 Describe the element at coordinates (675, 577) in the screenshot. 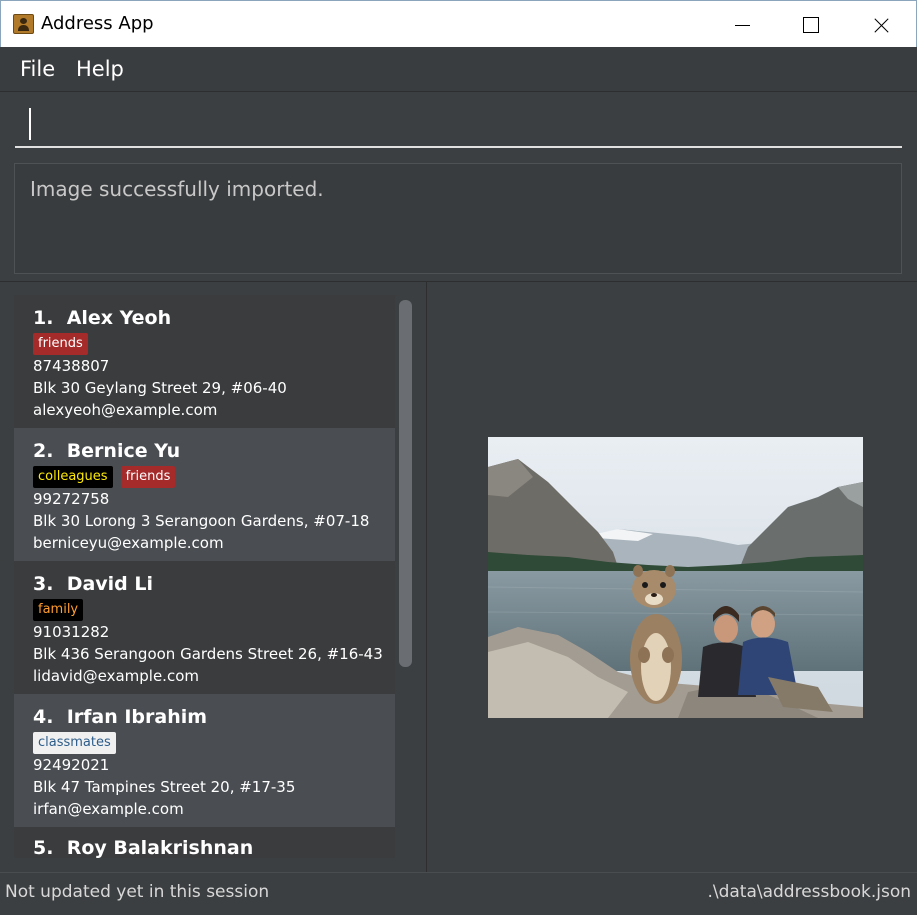

I see `imported-photo` at that location.